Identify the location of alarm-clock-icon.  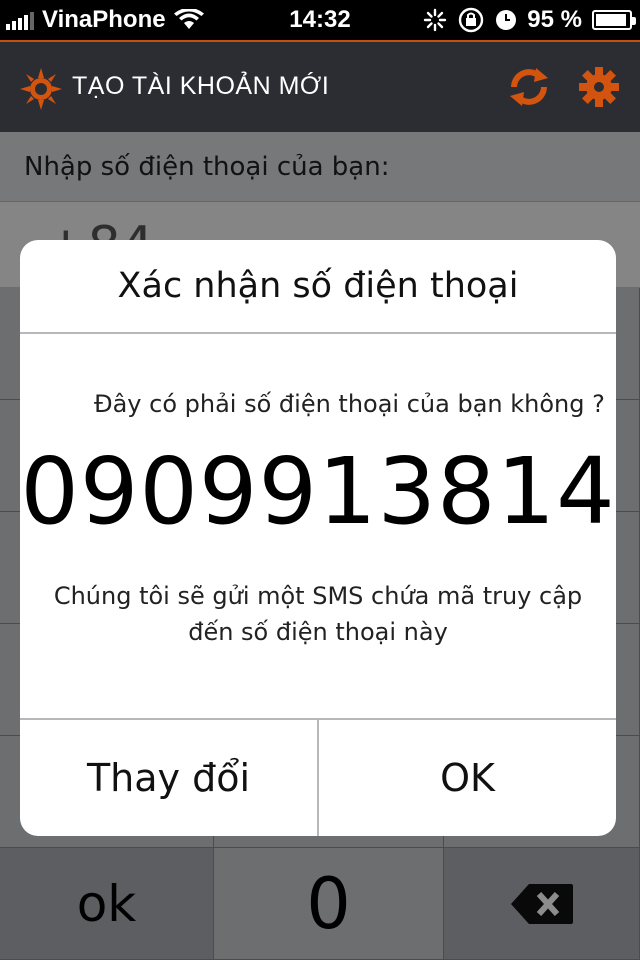
(506, 20).